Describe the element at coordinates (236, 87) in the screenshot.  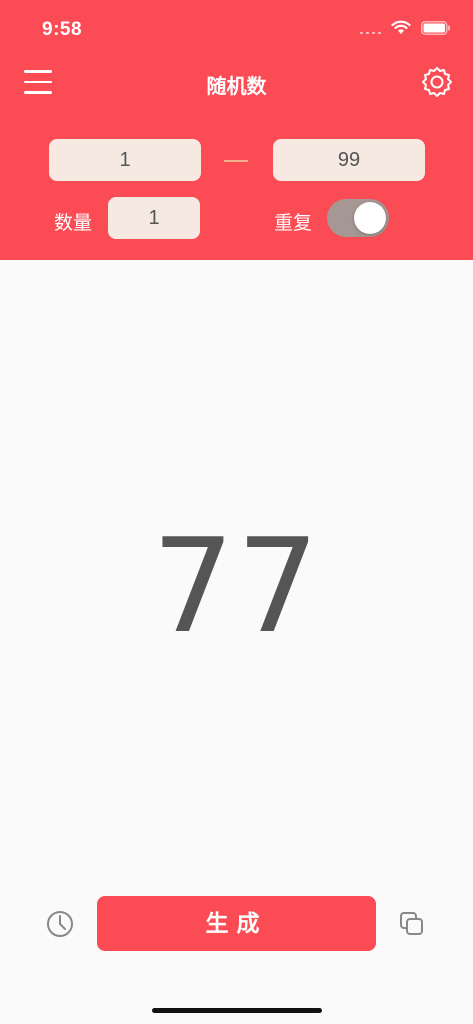
I see `page-title: 随机数` at that location.